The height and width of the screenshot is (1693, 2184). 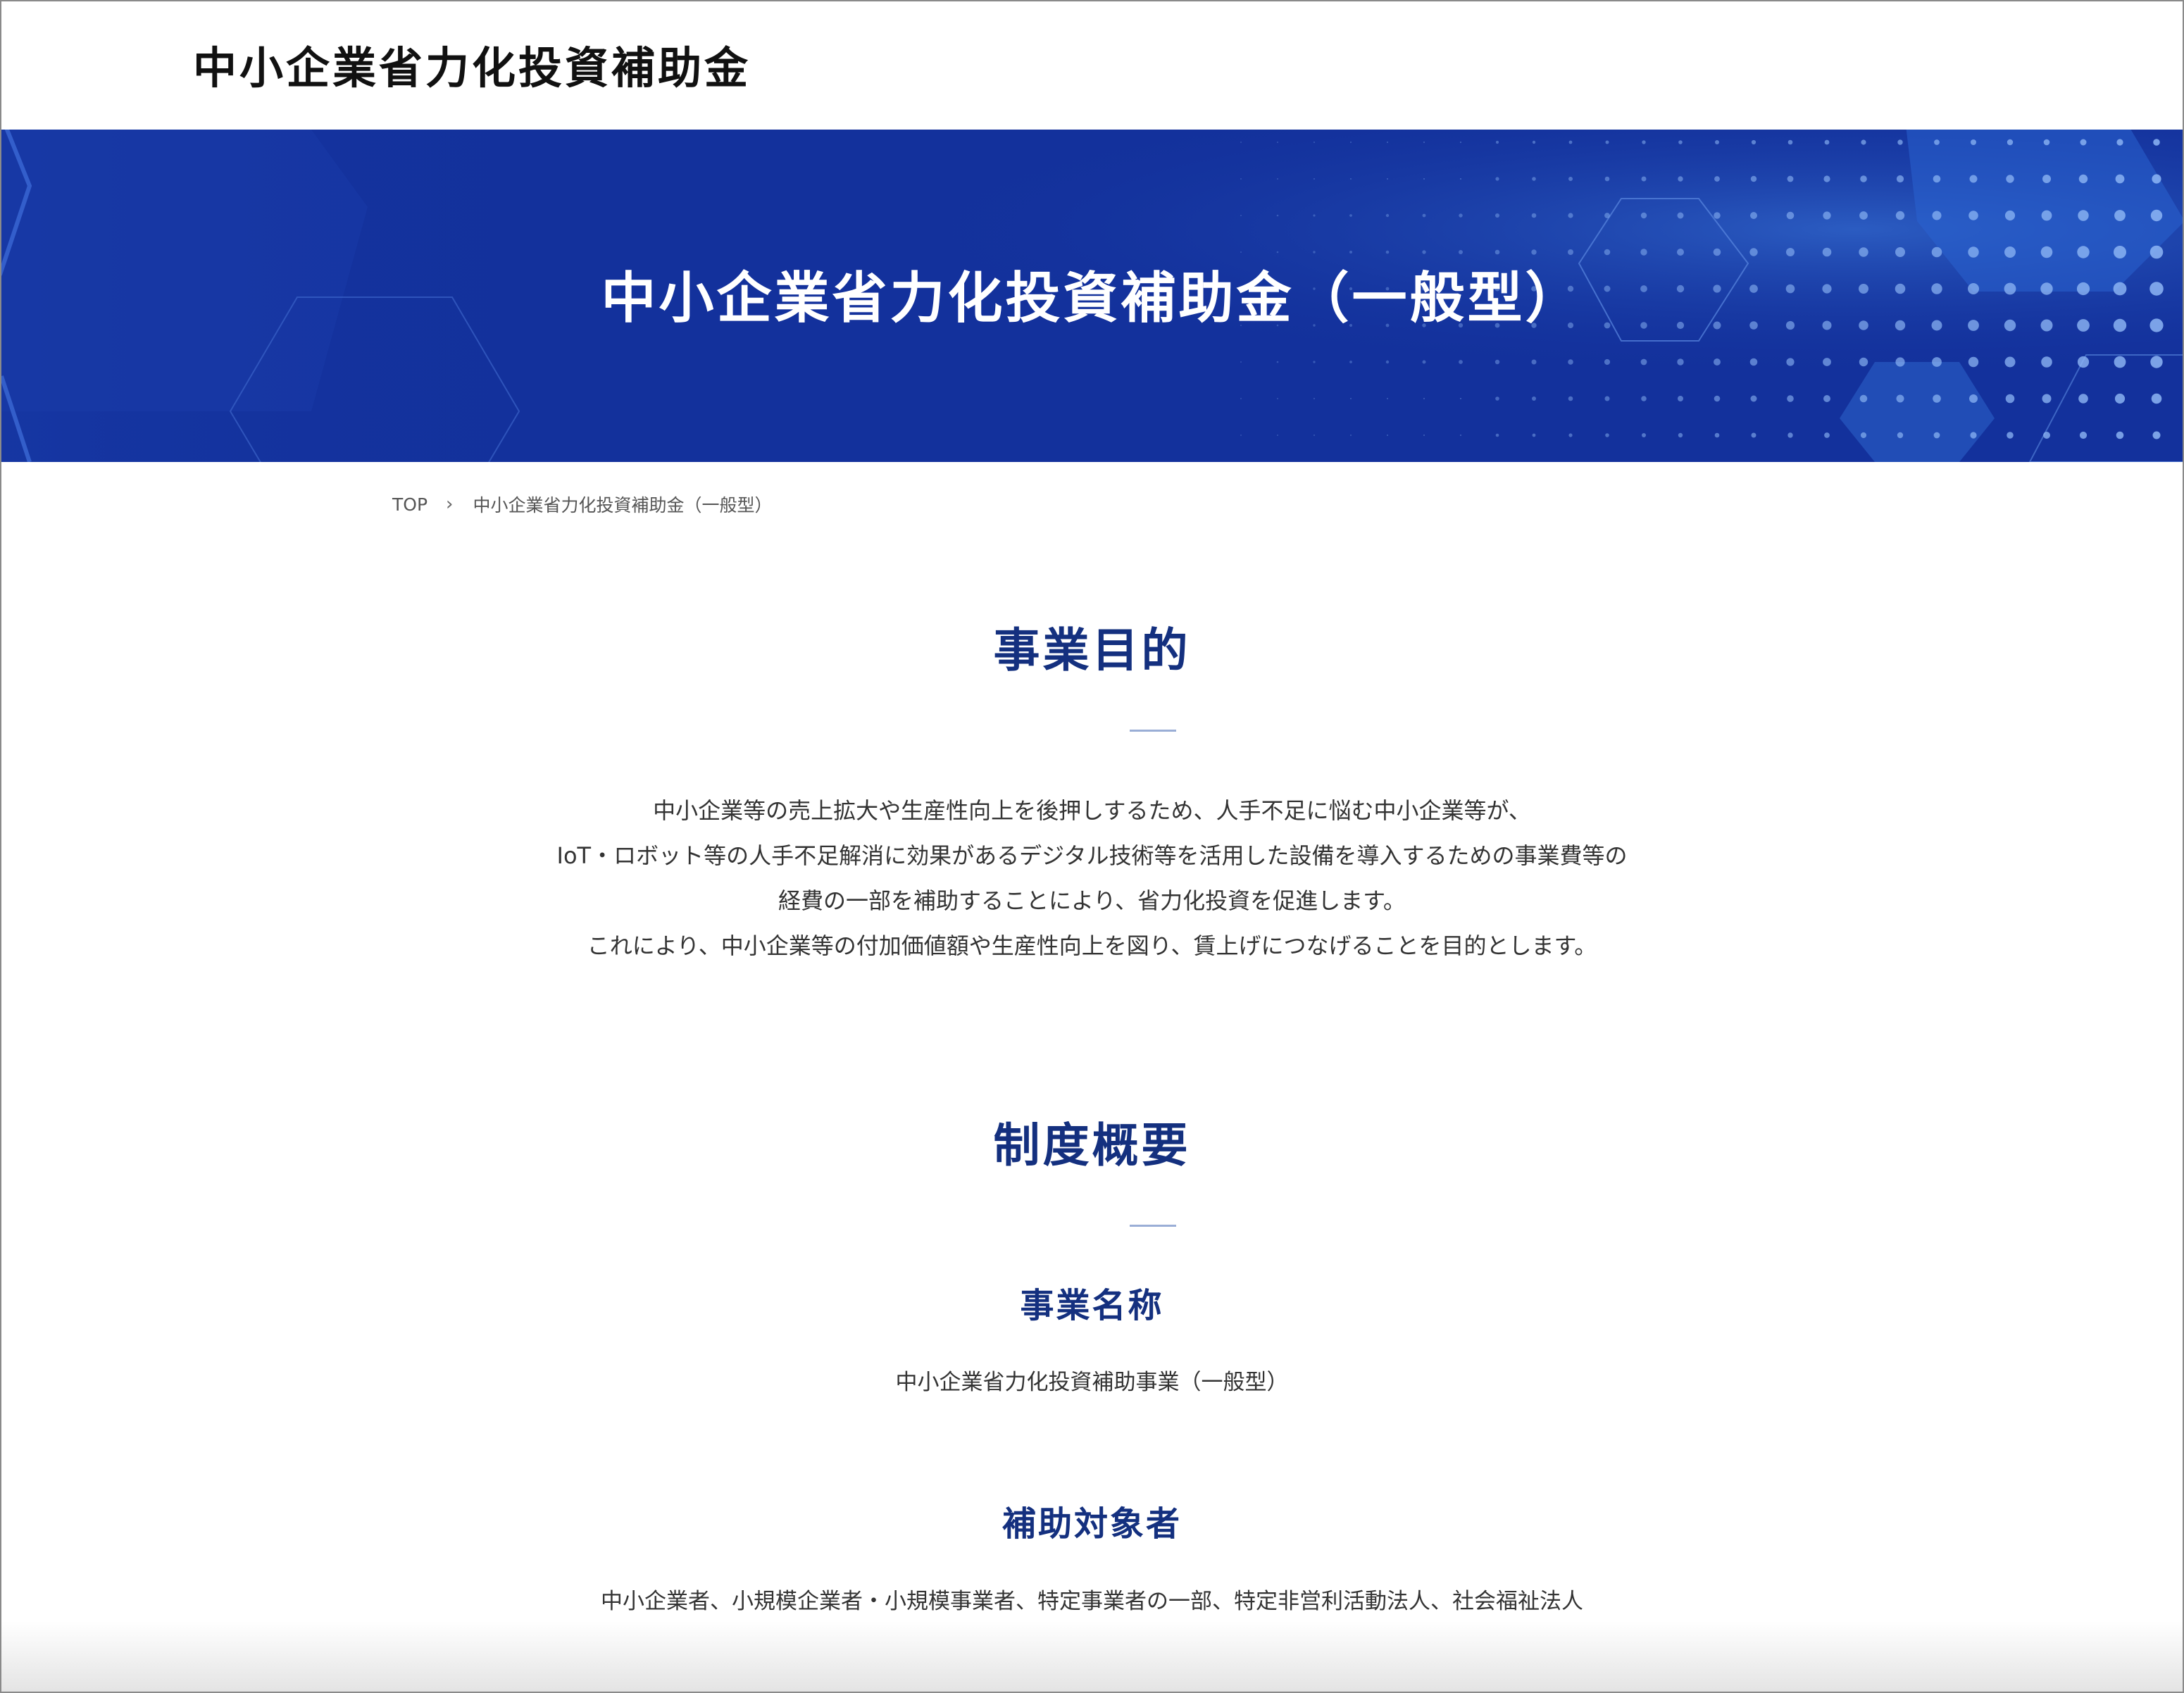 What do you see at coordinates (1092, 650) in the screenshot?
I see `purpose-heading: 事業目的` at bounding box center [1092, 650].